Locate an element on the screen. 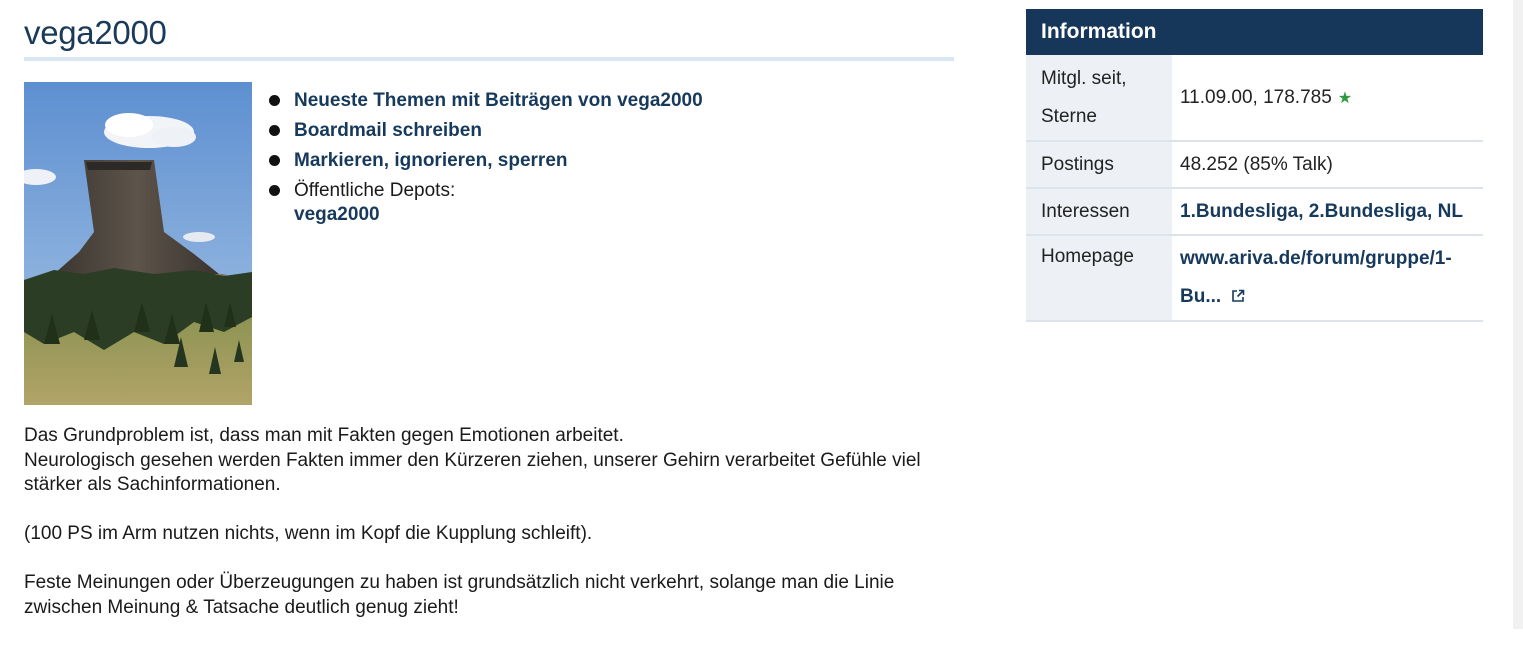  mark-ignore-block-link: Markieren, ignorieren, sperren is located at coordinates (431, 160).